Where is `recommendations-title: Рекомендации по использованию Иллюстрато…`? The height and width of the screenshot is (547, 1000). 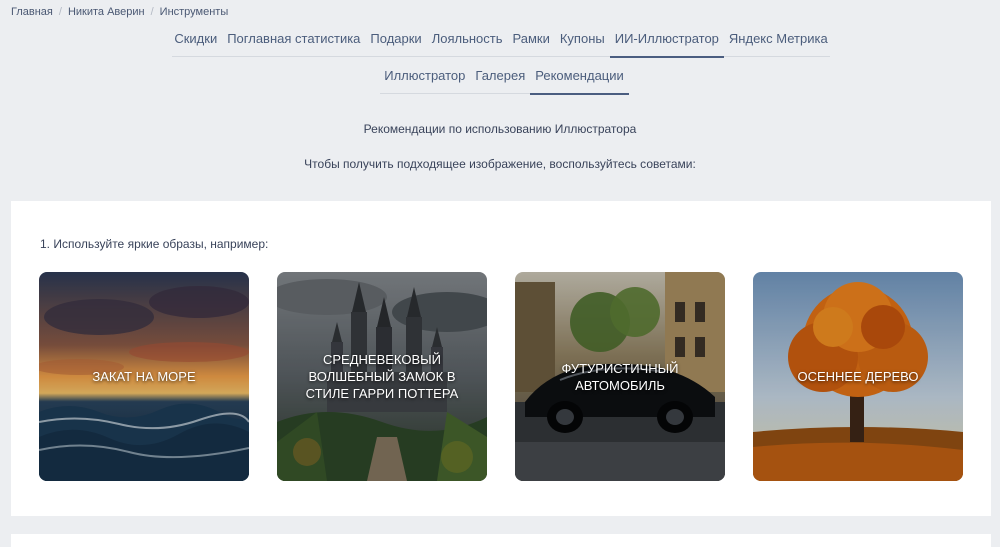 recommendations-title: Рекомендации по использованию Иллюстрато… is located at coordinates (500, 129).